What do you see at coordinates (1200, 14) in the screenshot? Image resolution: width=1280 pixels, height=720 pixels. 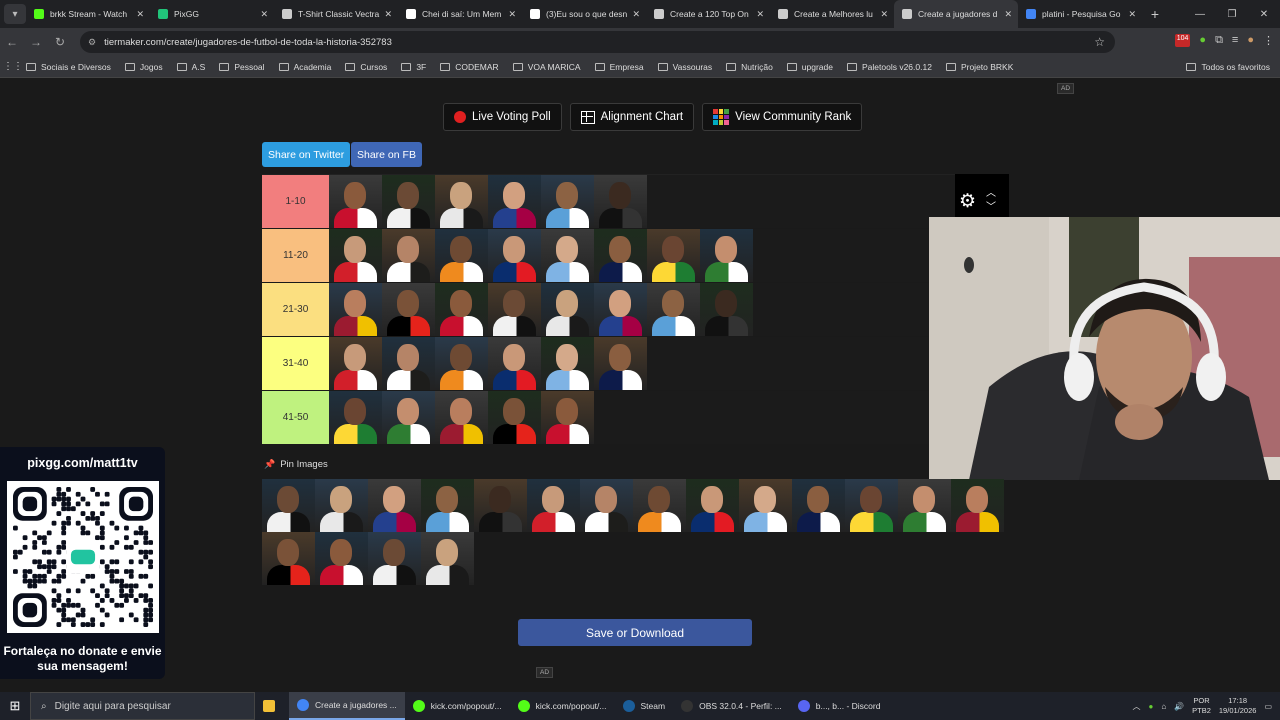 I see `minimize-icon: —` at bounding box center [1200, 14].